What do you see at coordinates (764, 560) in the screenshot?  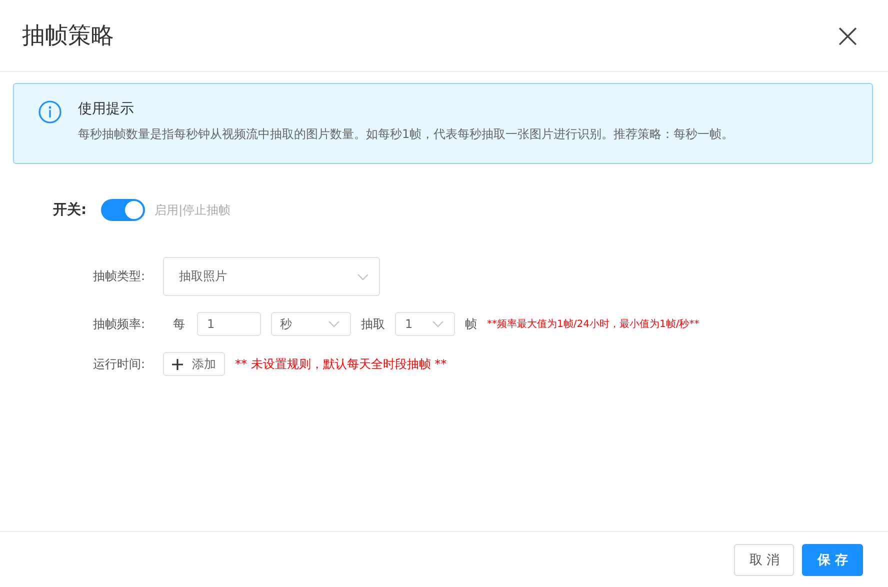 I see `cancel-button: 取 消` at bounding box center [764, 560].